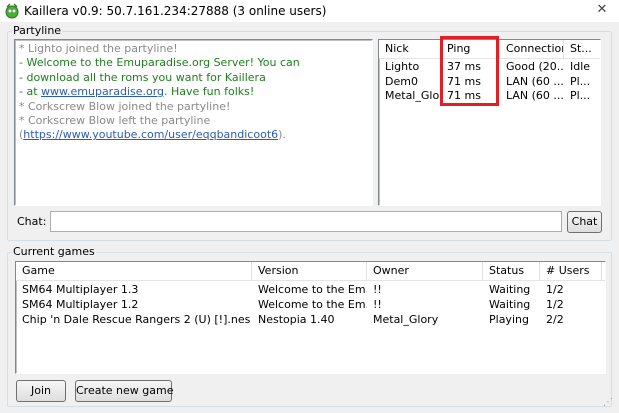 This screenshot has width=619, height=413. What do you see at coordinates (32, 221) in the screenshot?
I see `chat-label: Chat:` at bounding box center [32, 221].